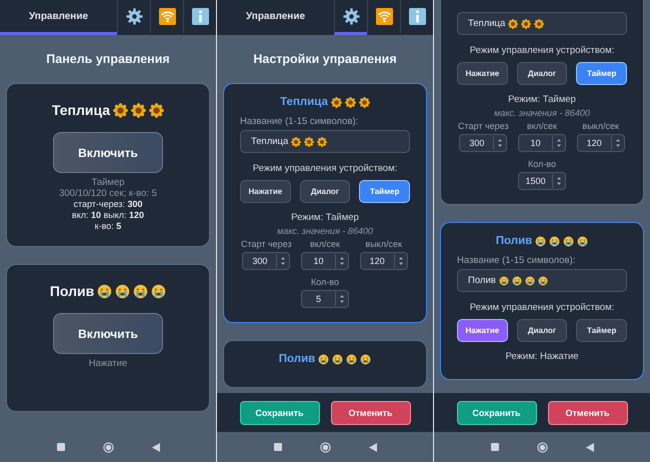  Describe the element at coordinates (108, 59) in the screenshot. I see `page-title: Панель управления` at that location.